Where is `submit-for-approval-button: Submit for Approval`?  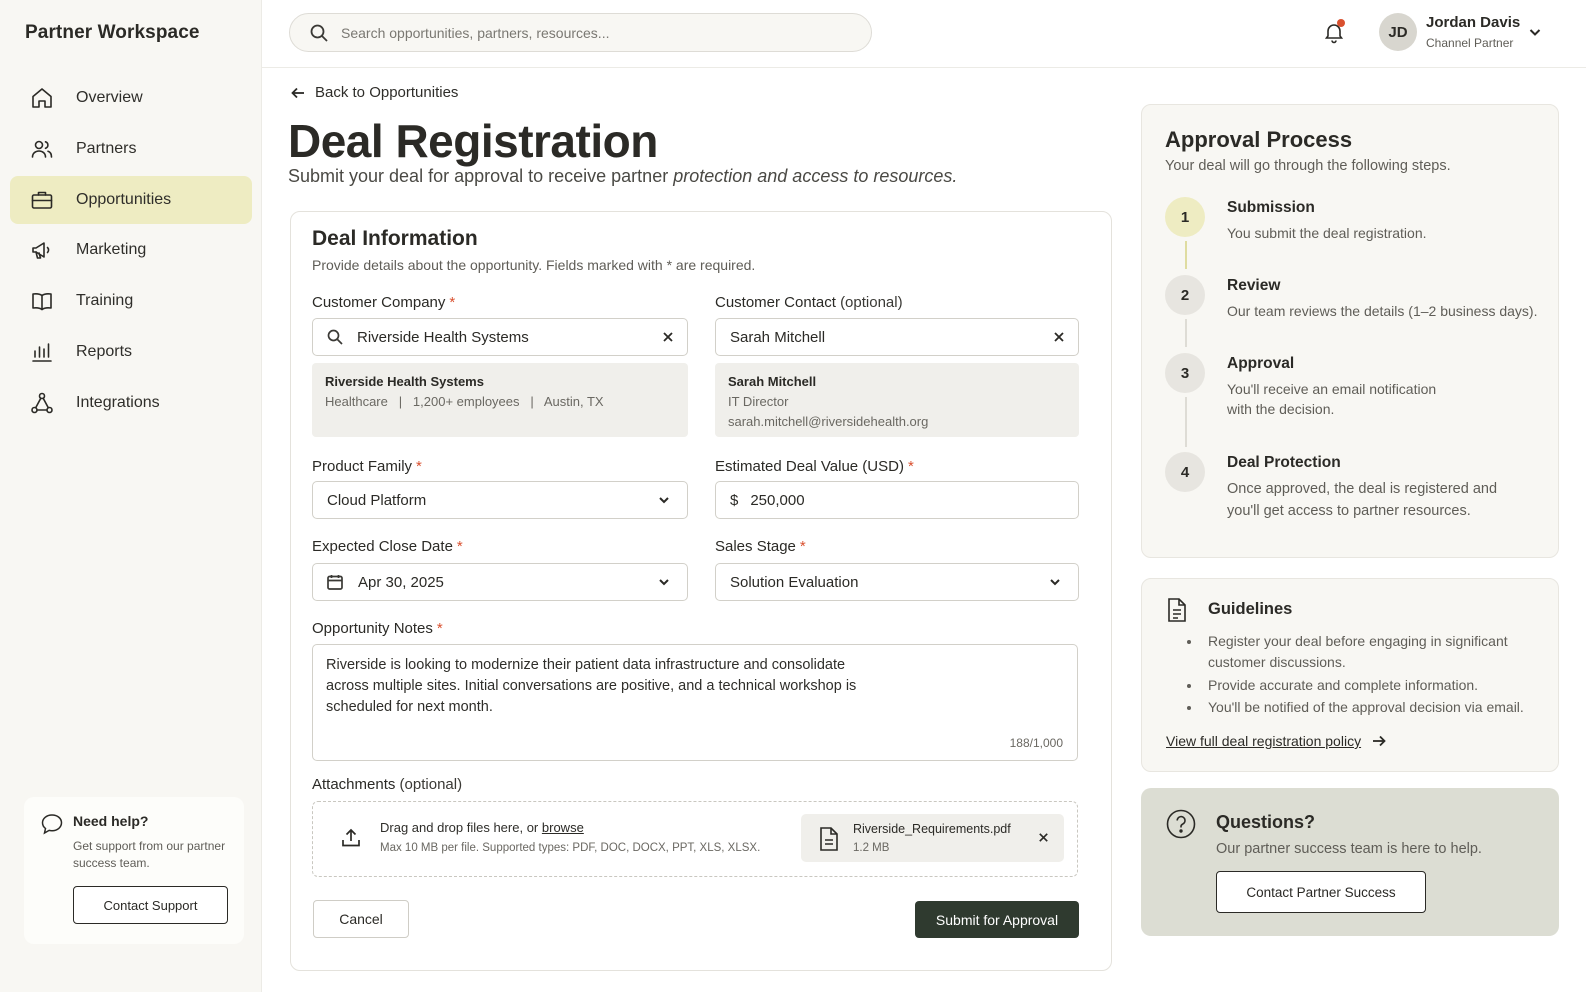 submit-for-approval-button: Submit for Approval is located at coordinates (997, 919).